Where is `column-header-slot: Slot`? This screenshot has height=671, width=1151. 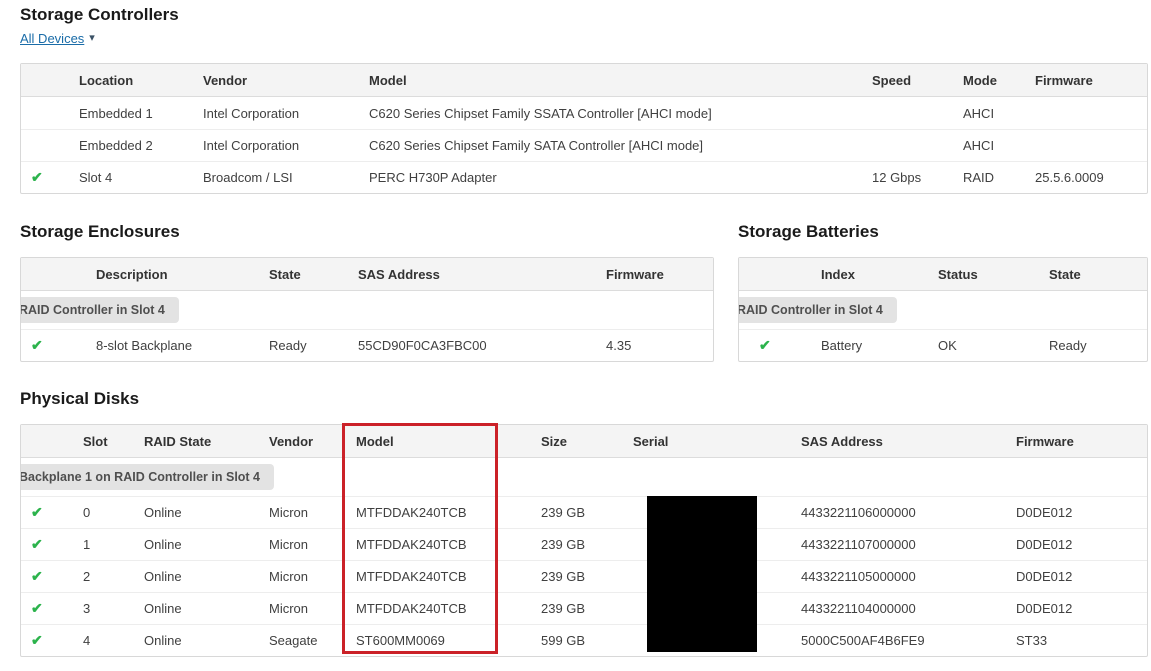
column-header-slot: Slot is located at coordinates (101, 441).